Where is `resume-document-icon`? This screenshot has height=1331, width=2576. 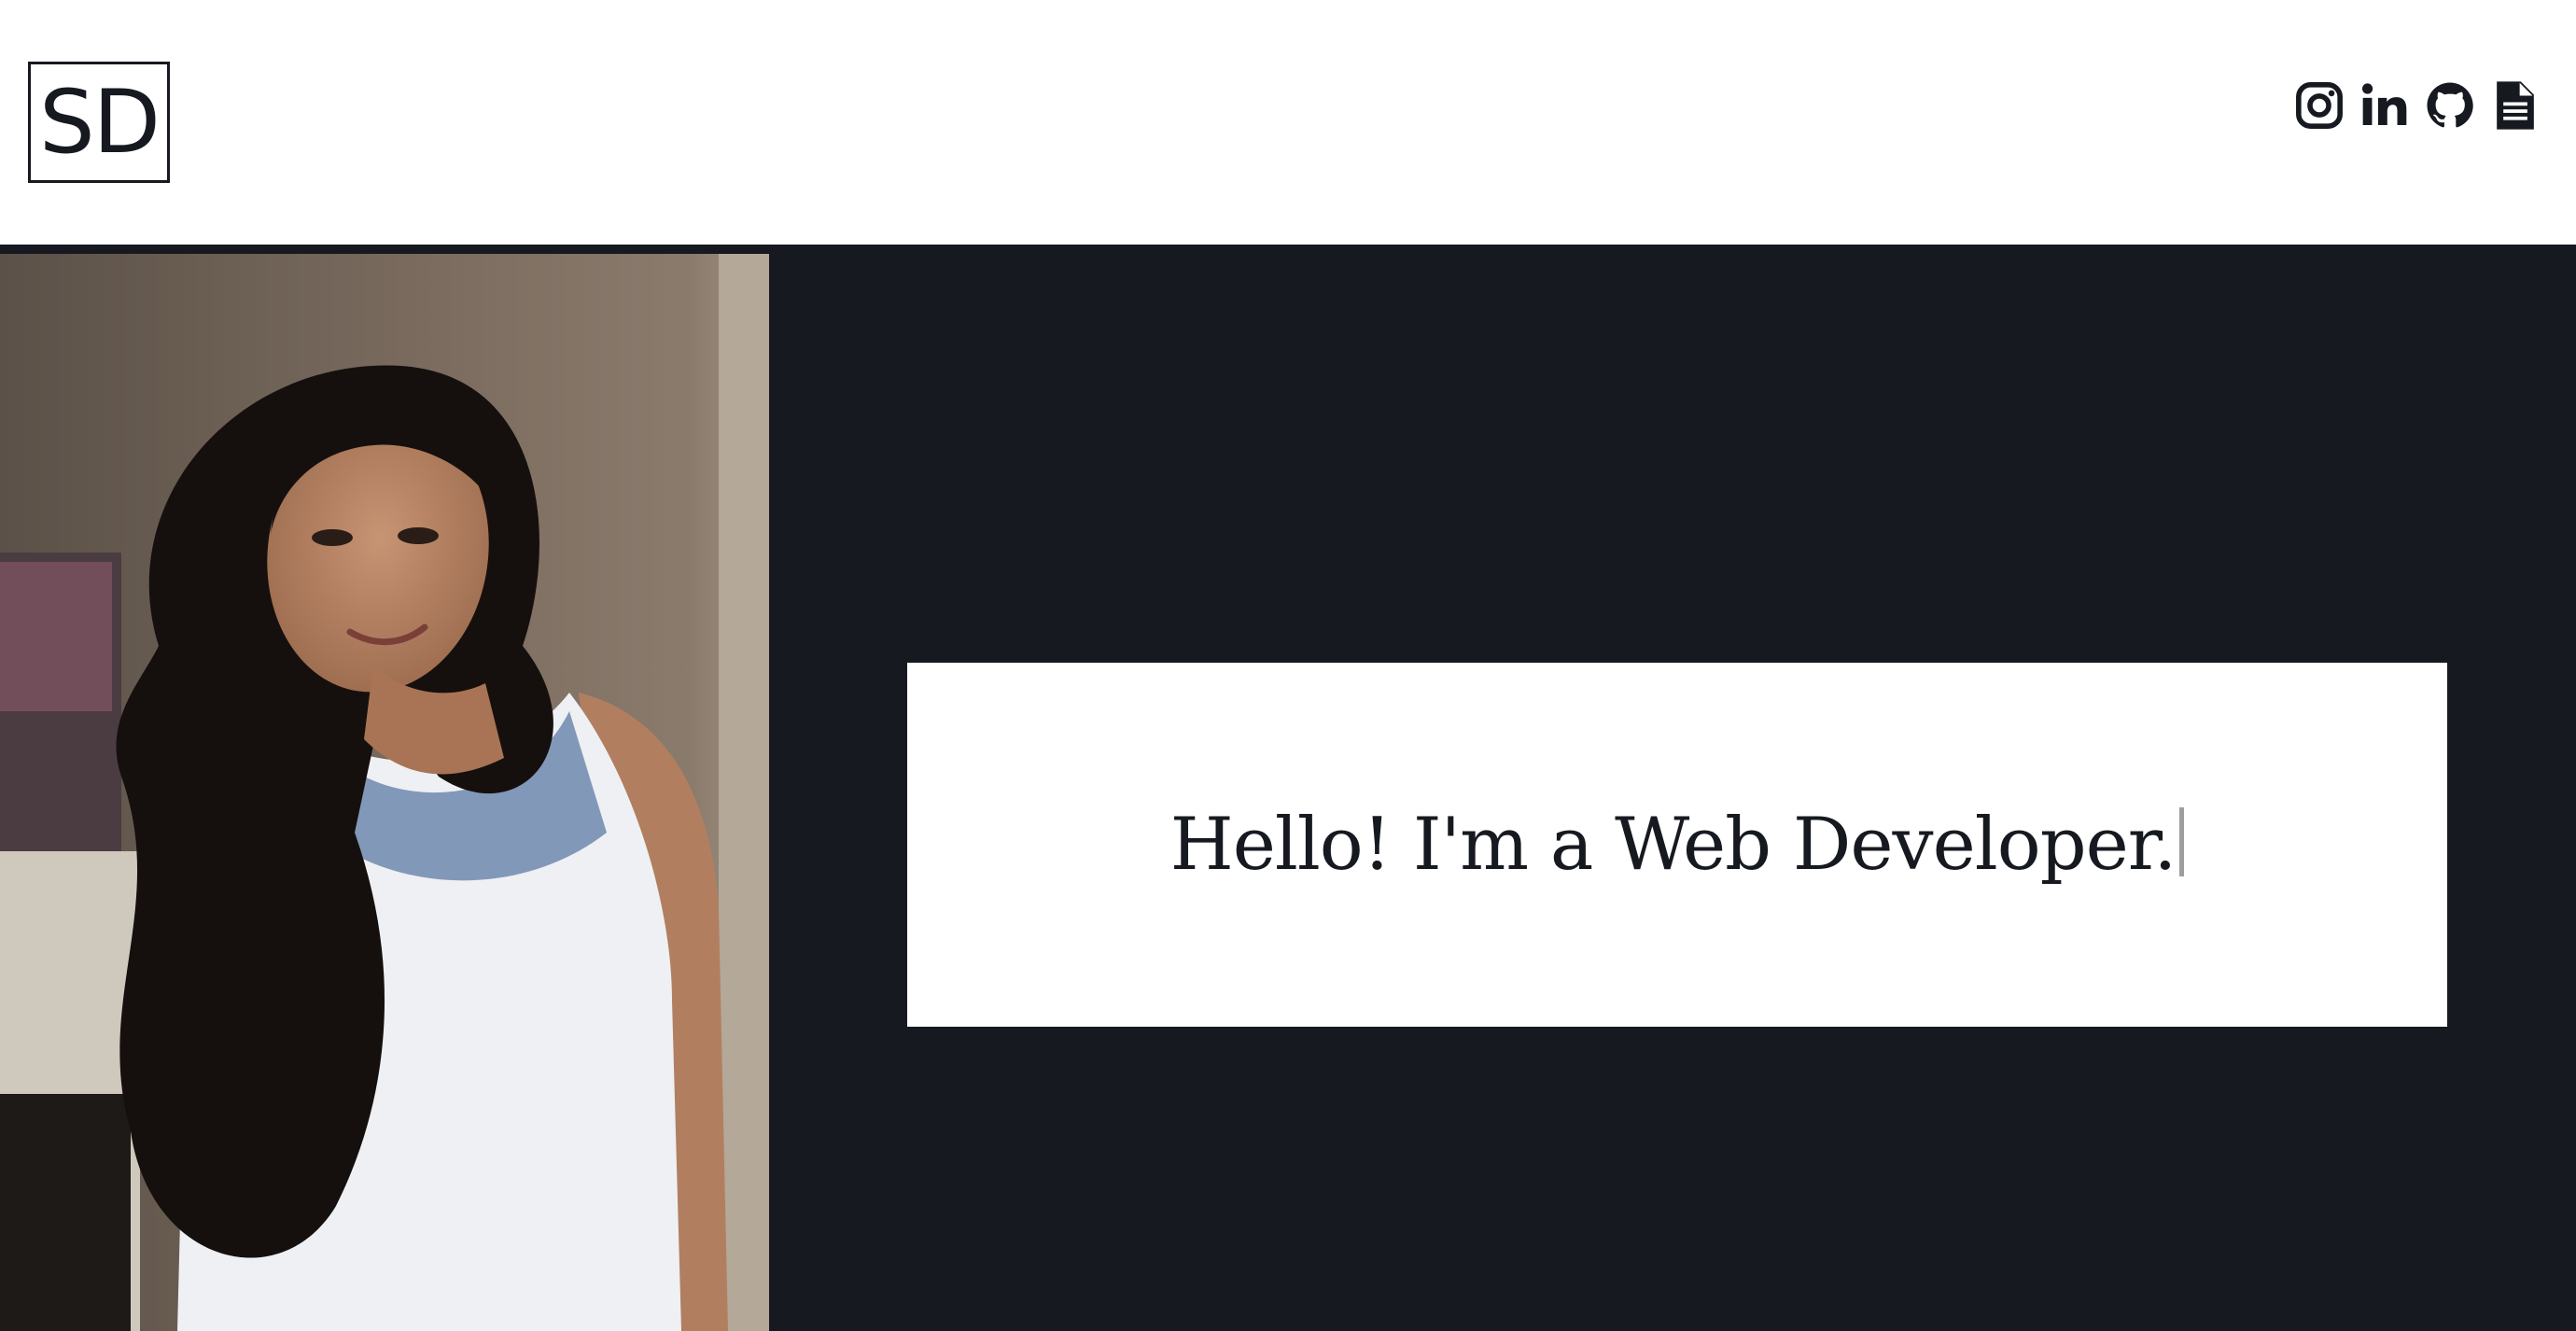
resume-document-icon is located at coordinates (2515, 105).